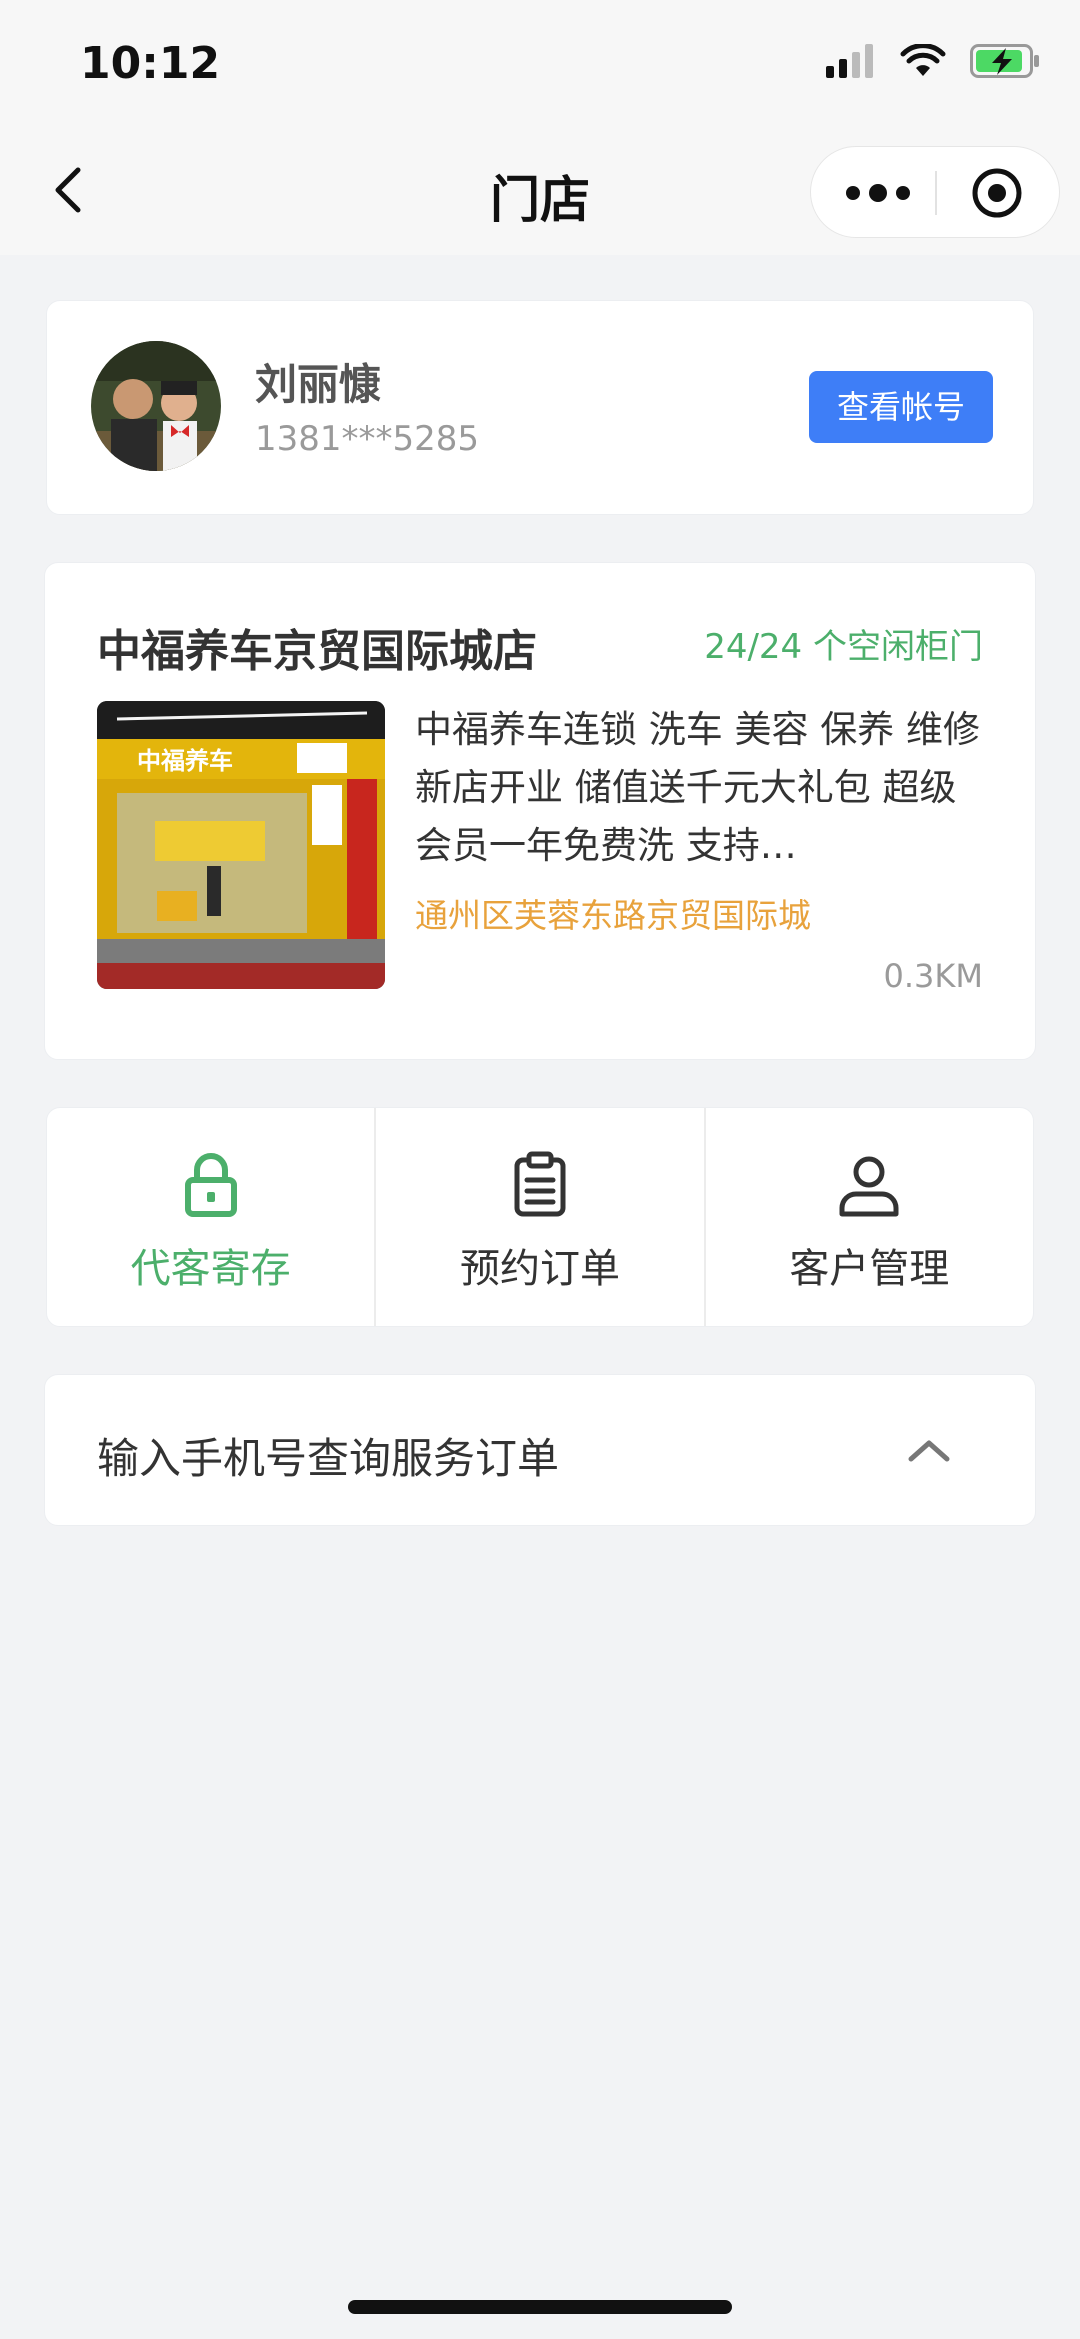  Describe the element at coordinates (901, 407) in the screenshot. I see `view-account-button: 查看帐号` at that location.